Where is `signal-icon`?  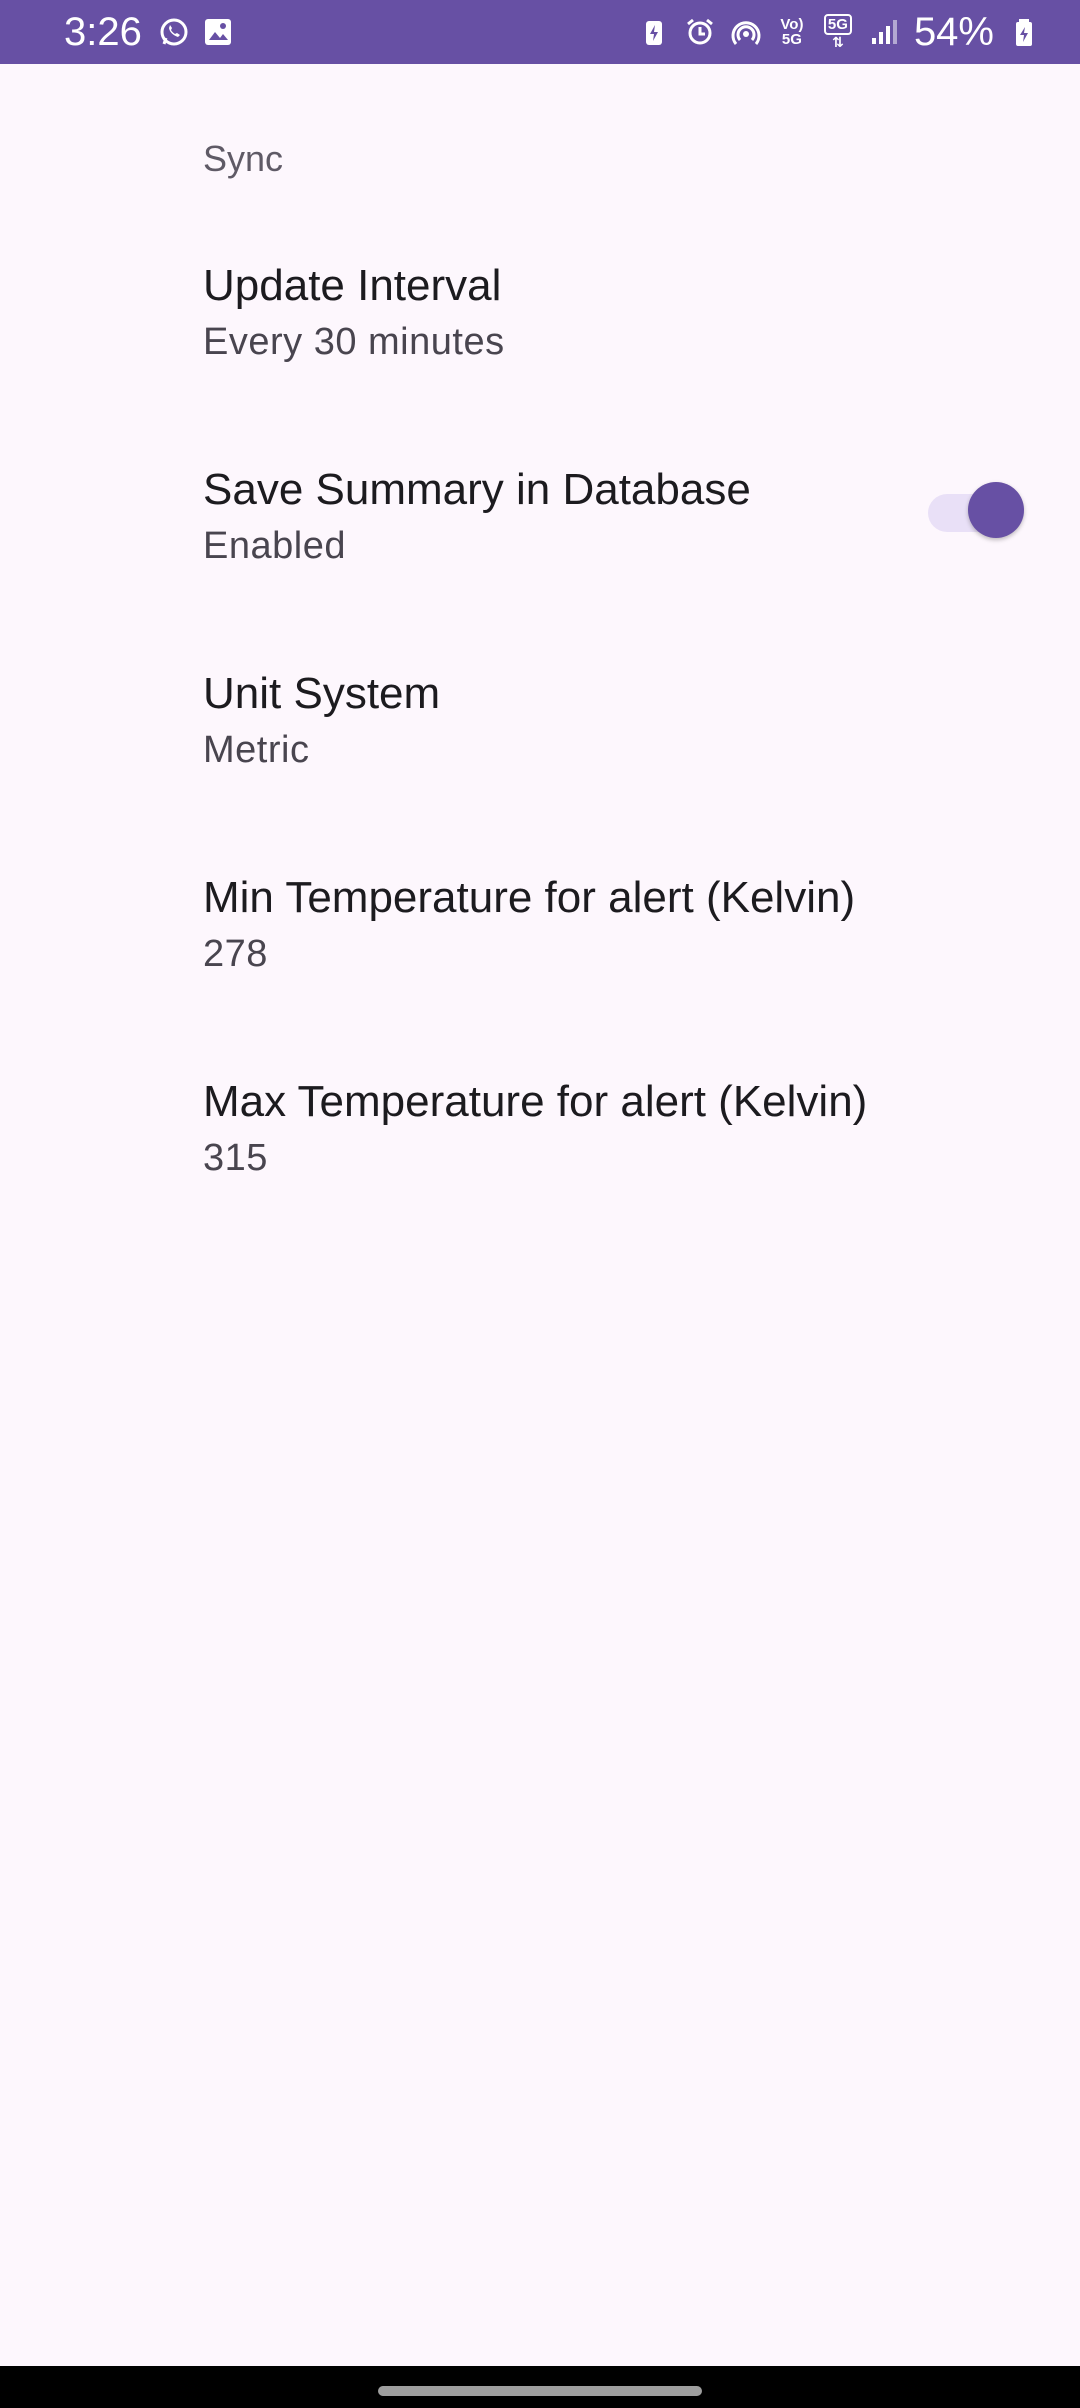 signal-icon is located at coordinates (884, 32).